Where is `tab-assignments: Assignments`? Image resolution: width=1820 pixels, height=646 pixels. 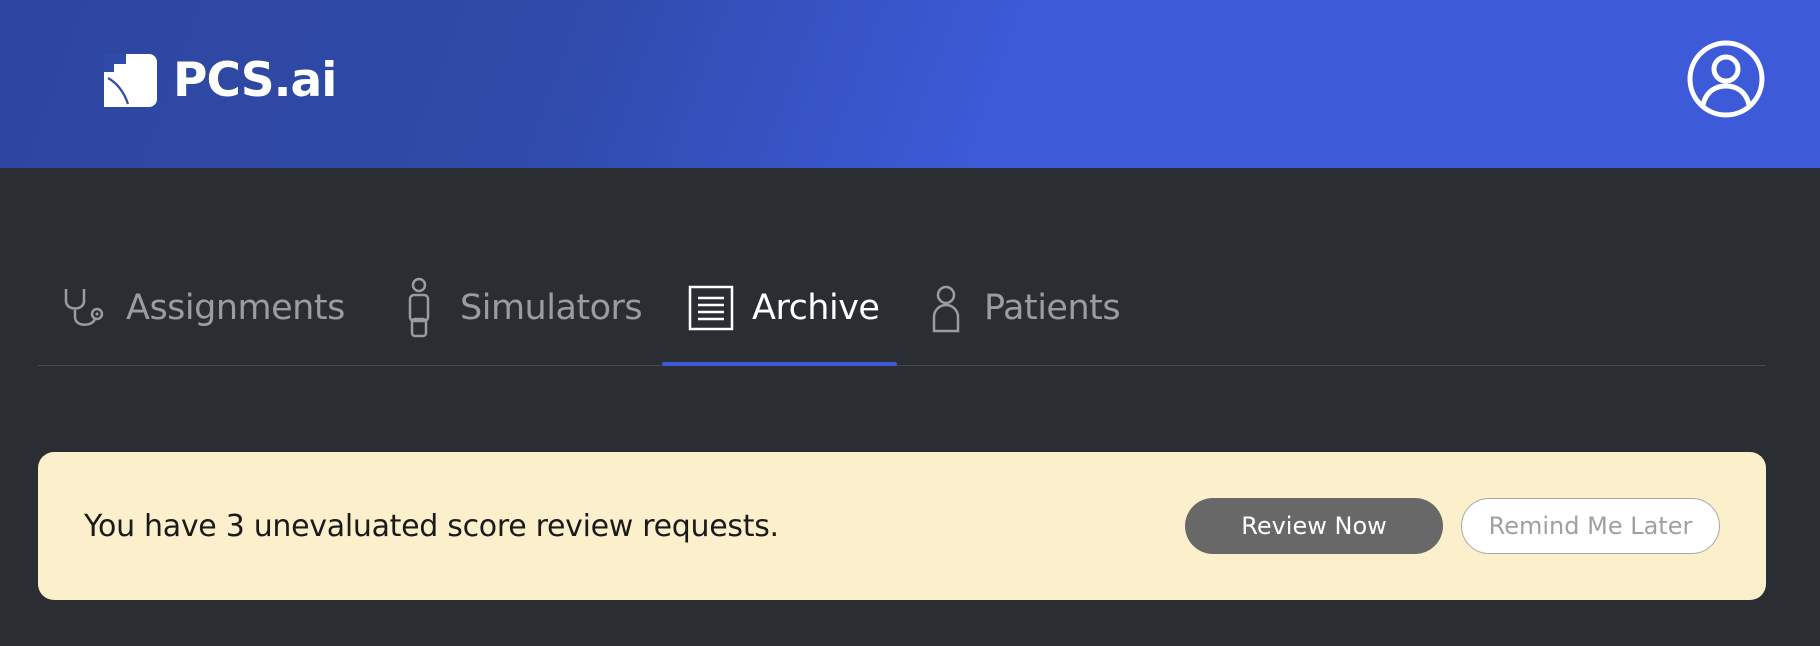
tab-assignments: Assignments is located at coordinates (202, 308).